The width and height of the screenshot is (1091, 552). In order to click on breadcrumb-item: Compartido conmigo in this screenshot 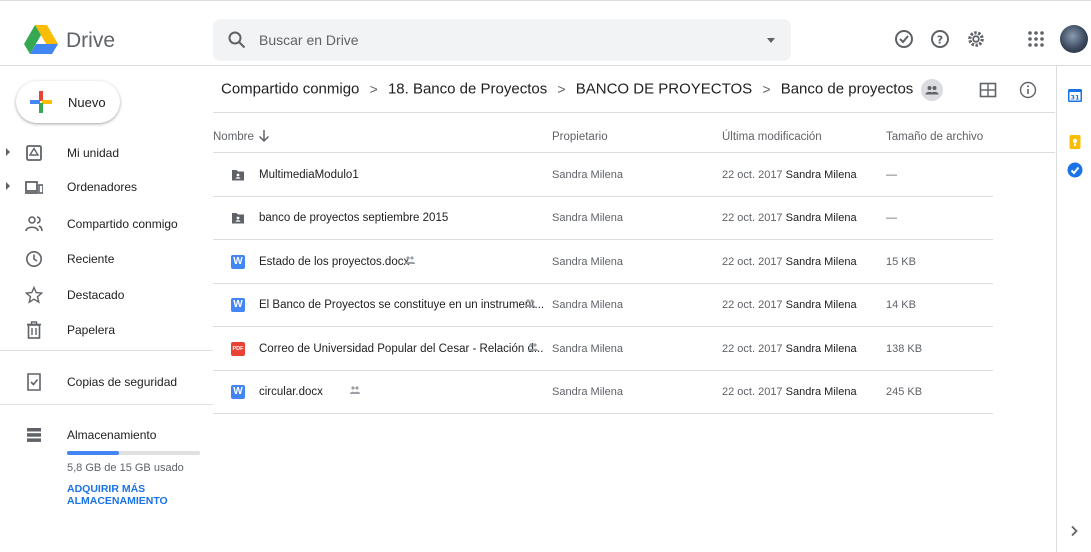, I will do `click(290, 89)`.